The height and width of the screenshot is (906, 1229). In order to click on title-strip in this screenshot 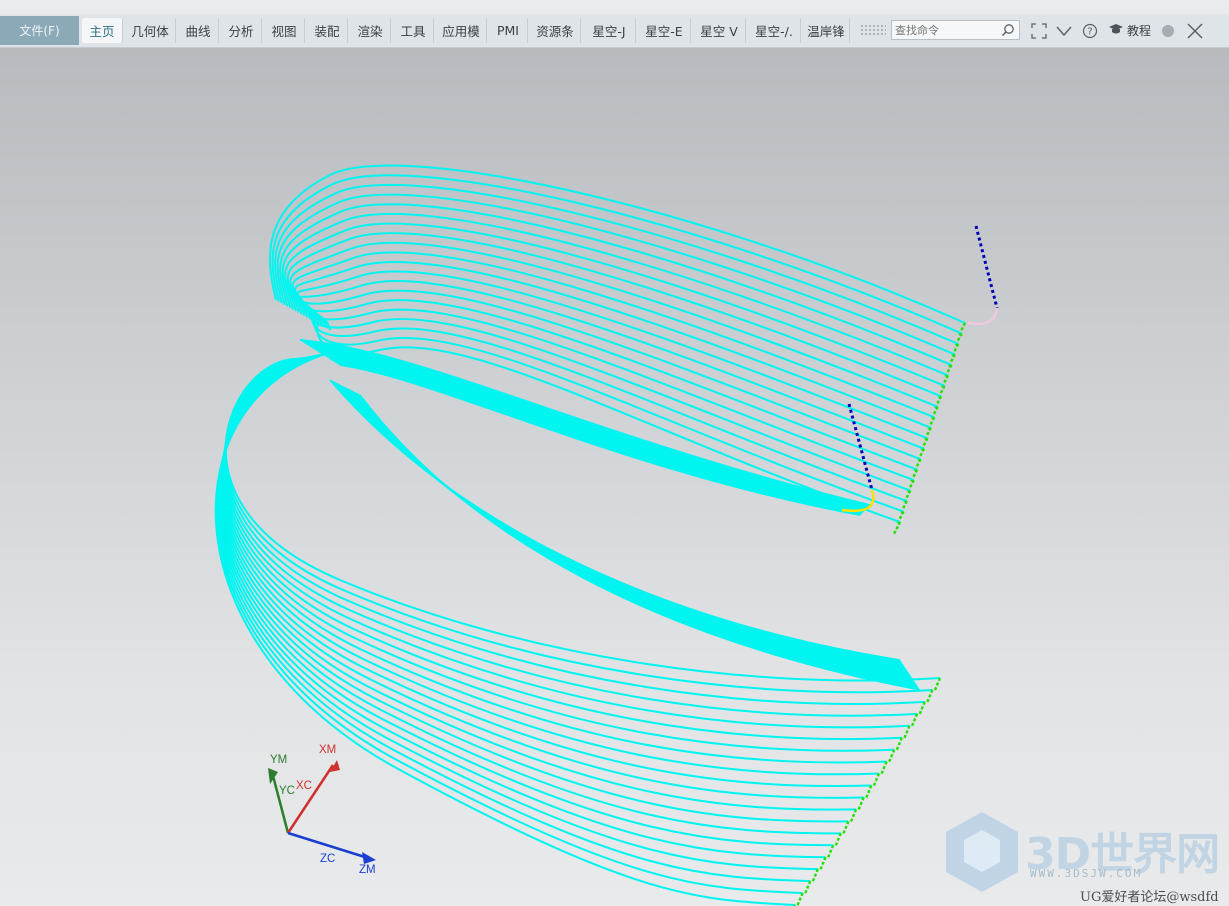, I will do `click(614, 7)`.